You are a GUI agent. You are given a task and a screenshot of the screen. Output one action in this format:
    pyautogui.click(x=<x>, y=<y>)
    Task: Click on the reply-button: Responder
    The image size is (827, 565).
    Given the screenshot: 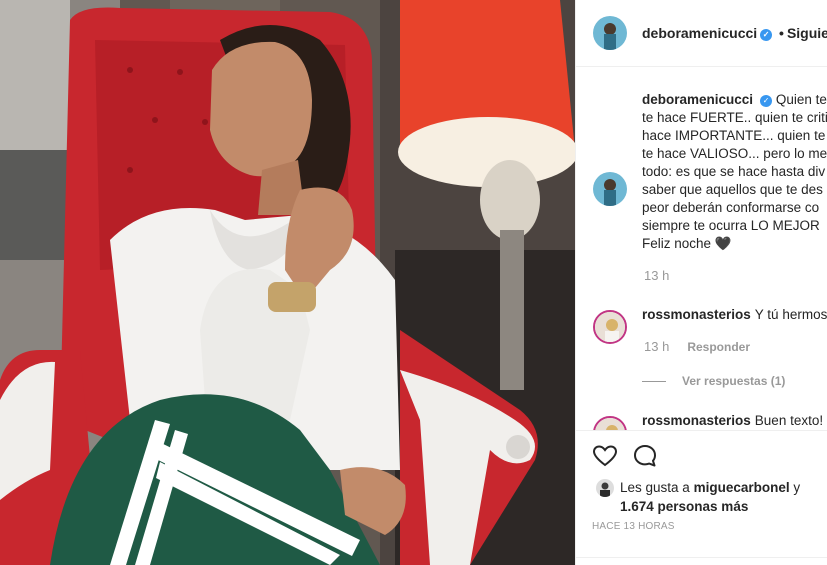 What is the action you would take?
    pyautogui.click(x=718, y=347)
    